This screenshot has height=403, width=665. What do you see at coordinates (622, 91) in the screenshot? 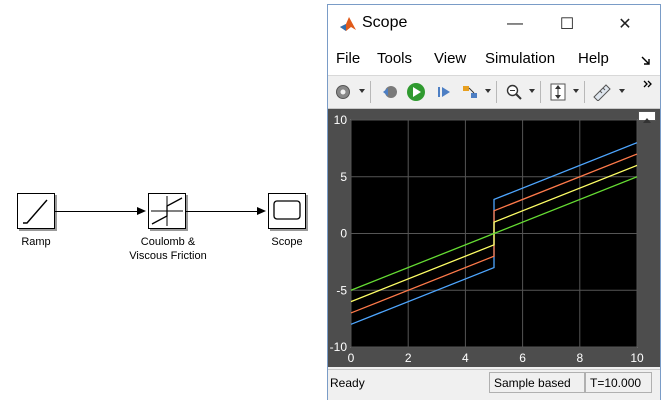
I see `measurements-dropdown-arrow` at bounding box center [622, 91].